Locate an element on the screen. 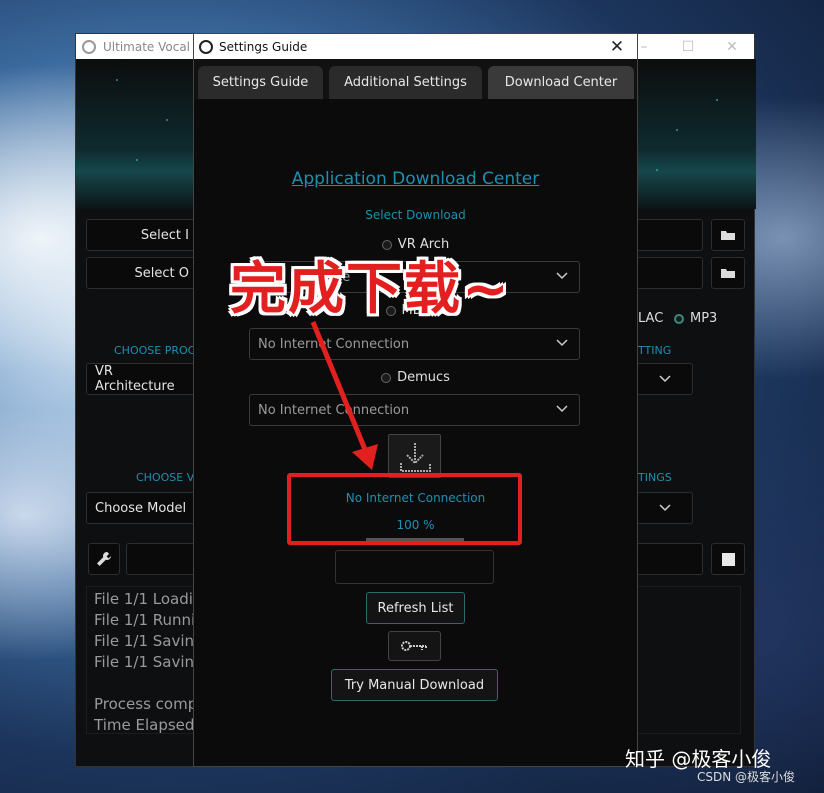  csdn-watermark: CSDN @极客小俊 is located at coordinates (746, 777).